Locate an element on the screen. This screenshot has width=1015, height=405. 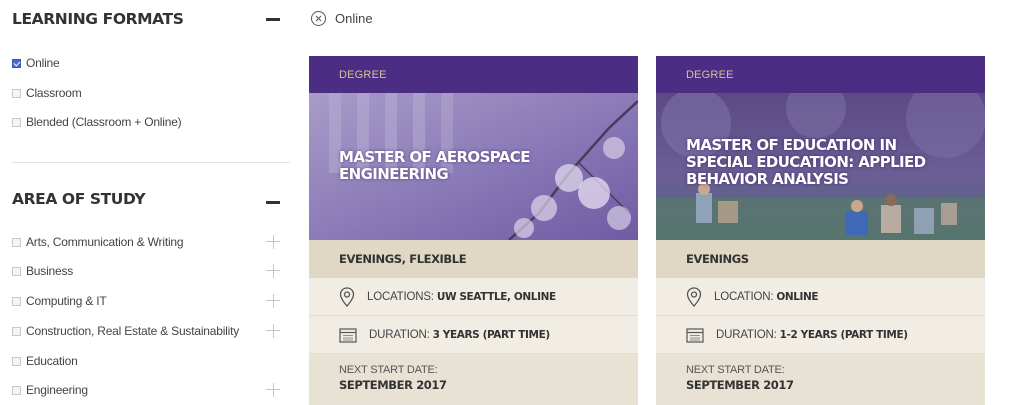
card-location: LOCATION: ONLINE is located at coordinates (766, 296).